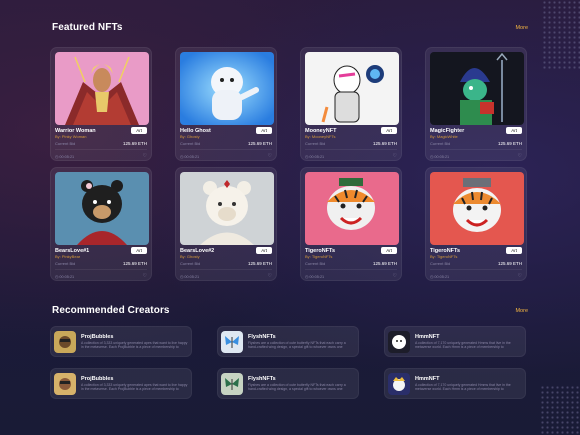 The image size is (580, 435). What do you see at coordinates (321, 130) in the screenshot?
I see `nft-name: MooneyNFT` at bounding box center [321, 130].